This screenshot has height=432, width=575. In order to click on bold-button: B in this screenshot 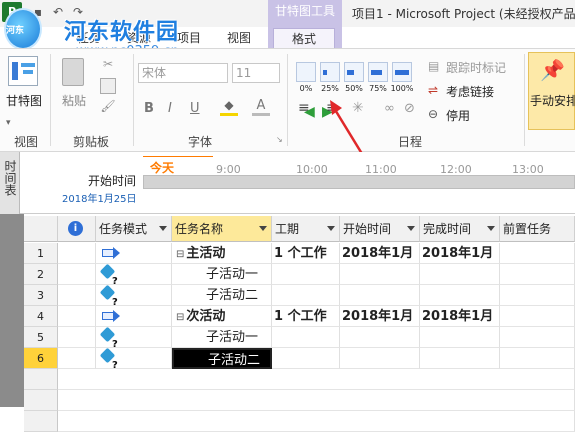, I will do `click(149, 108)`.